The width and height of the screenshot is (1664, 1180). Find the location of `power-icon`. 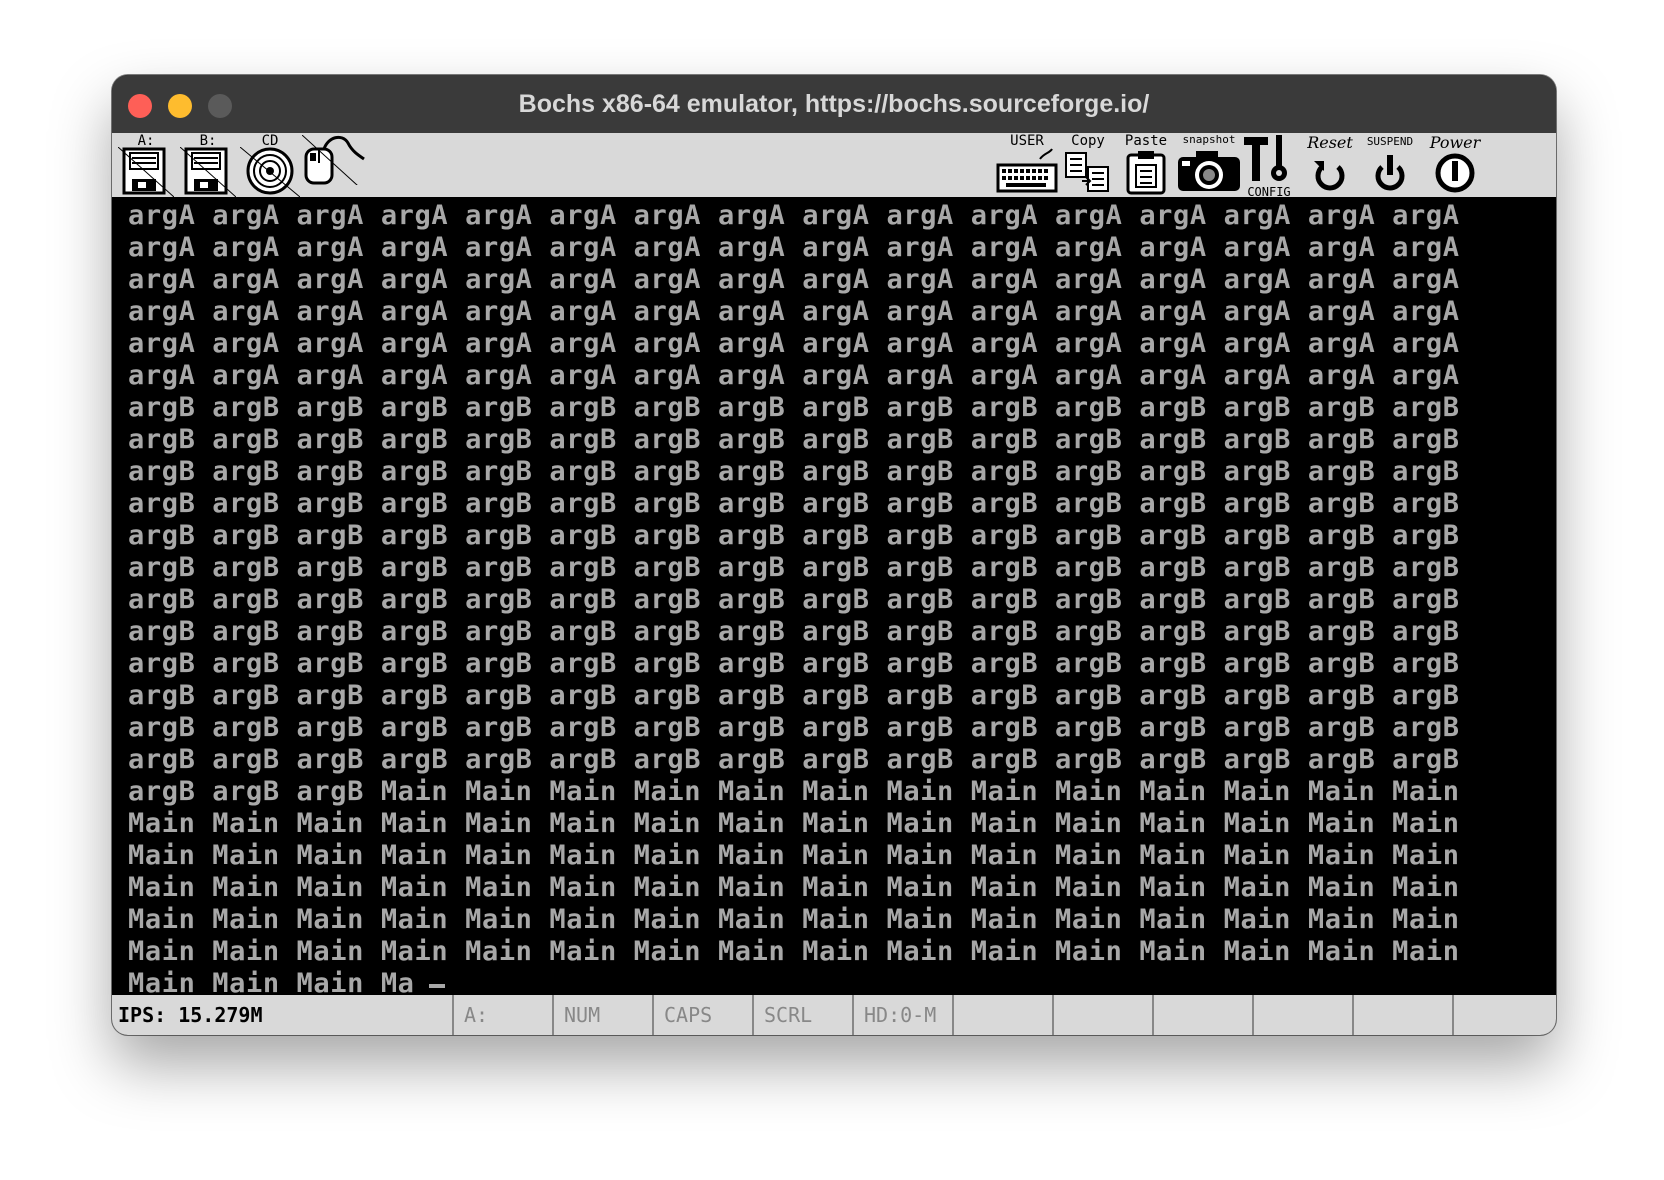

power-icon is located at coordinates (1455, 173).